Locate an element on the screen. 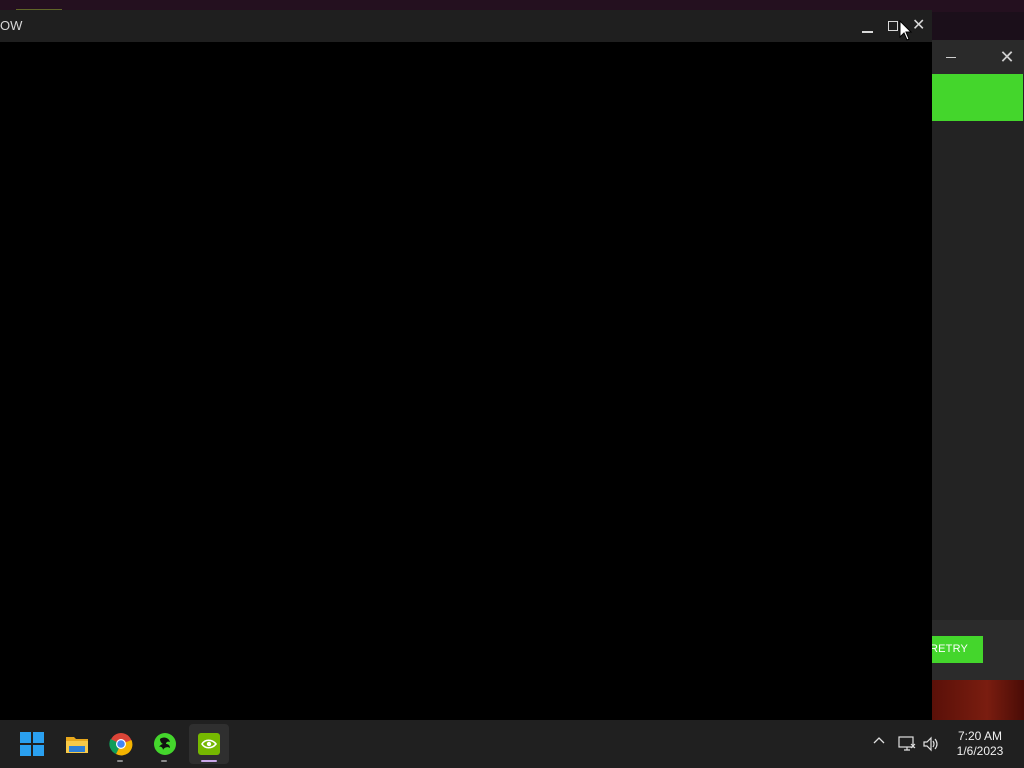 The width and height of the screenshot is (1024, 768). minimize-icon is located at coordinates (867, 32).